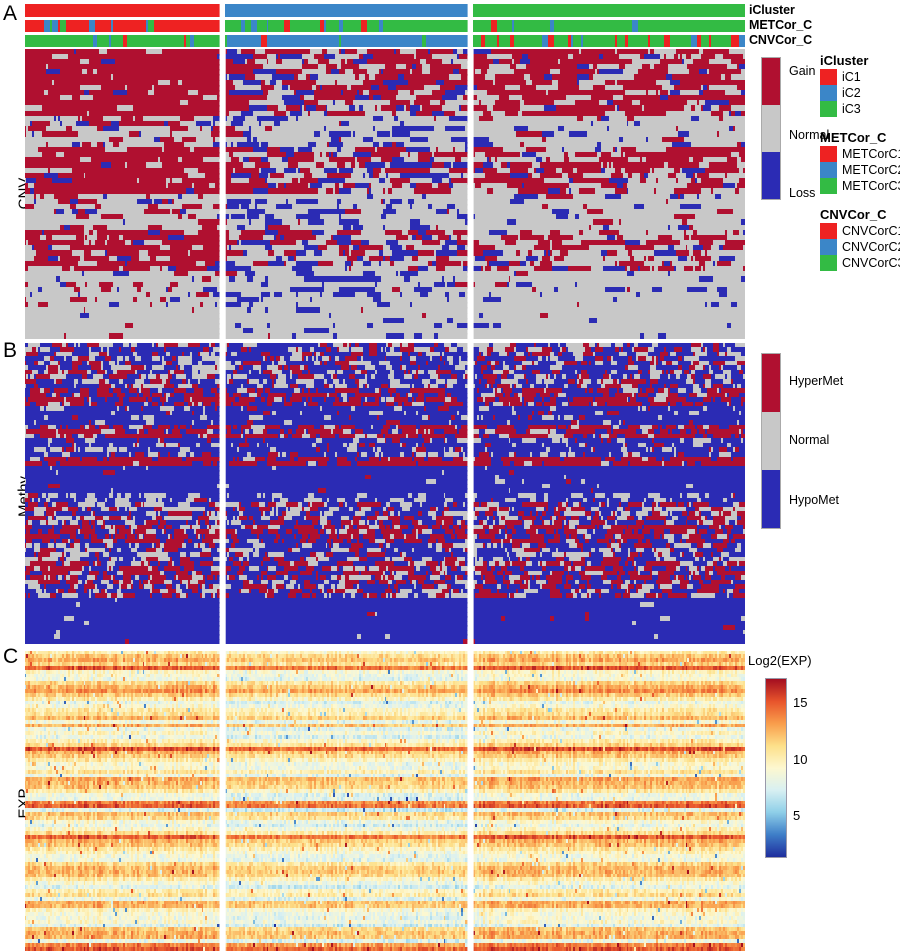 The height and width of the screenshot is (951, 900). Describe the element at coordinates (771, 81) in the screenshot. I see `cnv-colorbar-gain-swatch` at that location.